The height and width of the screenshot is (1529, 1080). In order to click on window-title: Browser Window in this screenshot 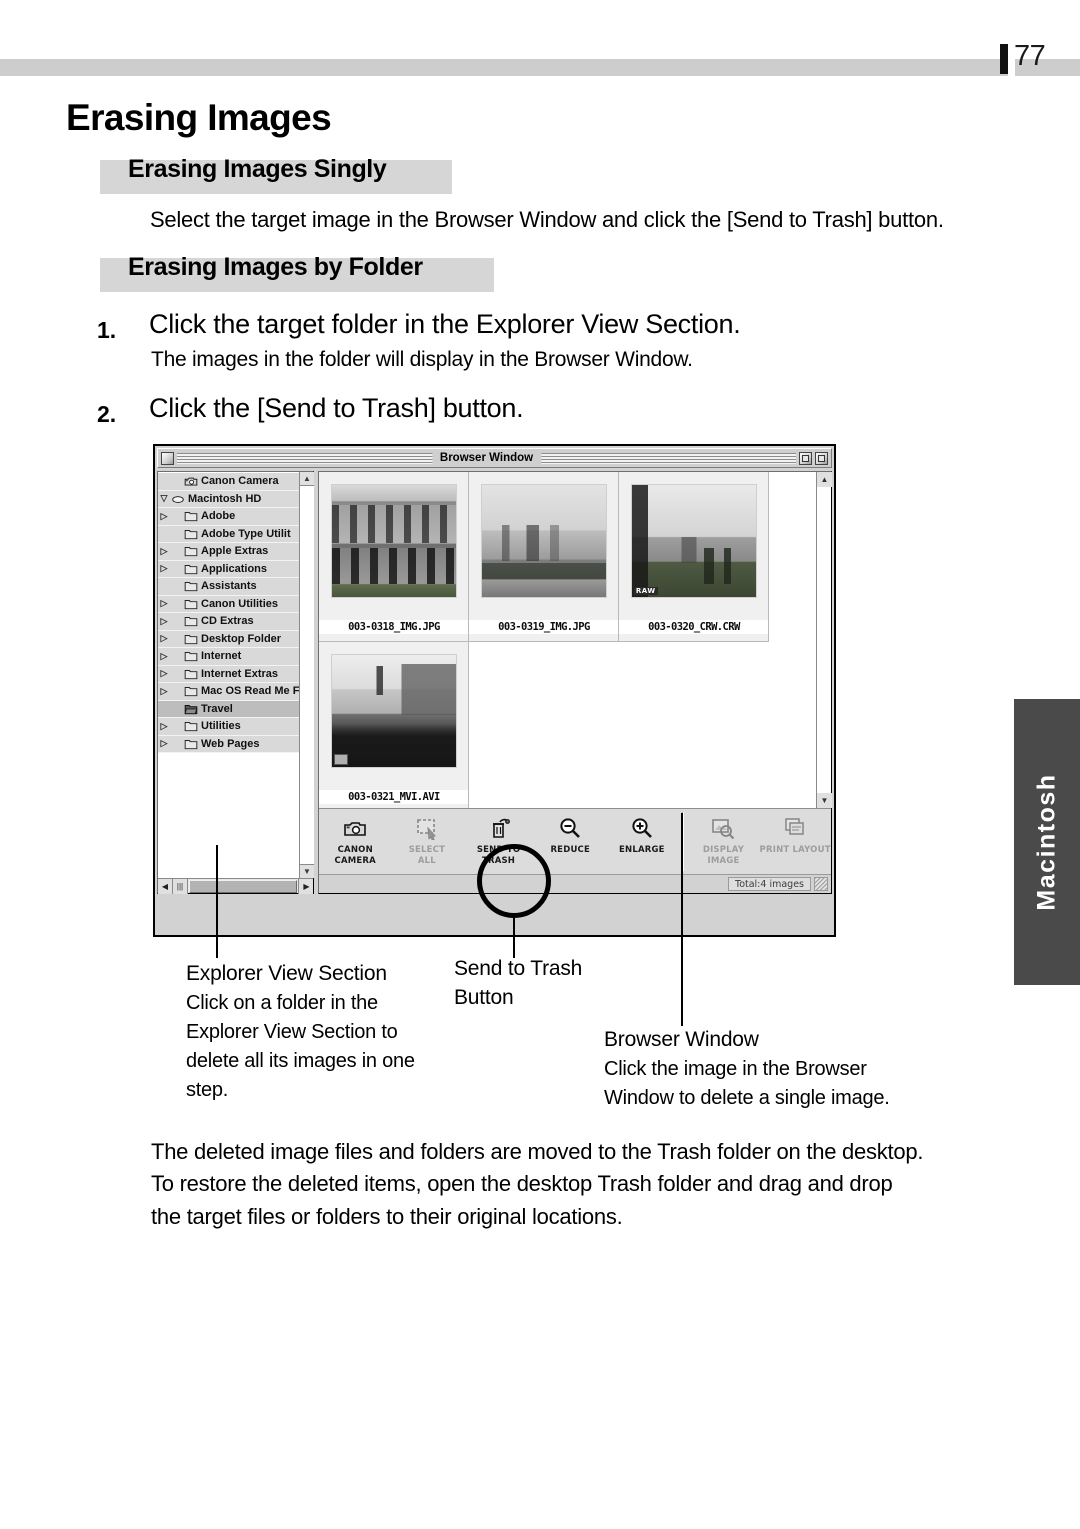, I will do `click(486, 458)`.